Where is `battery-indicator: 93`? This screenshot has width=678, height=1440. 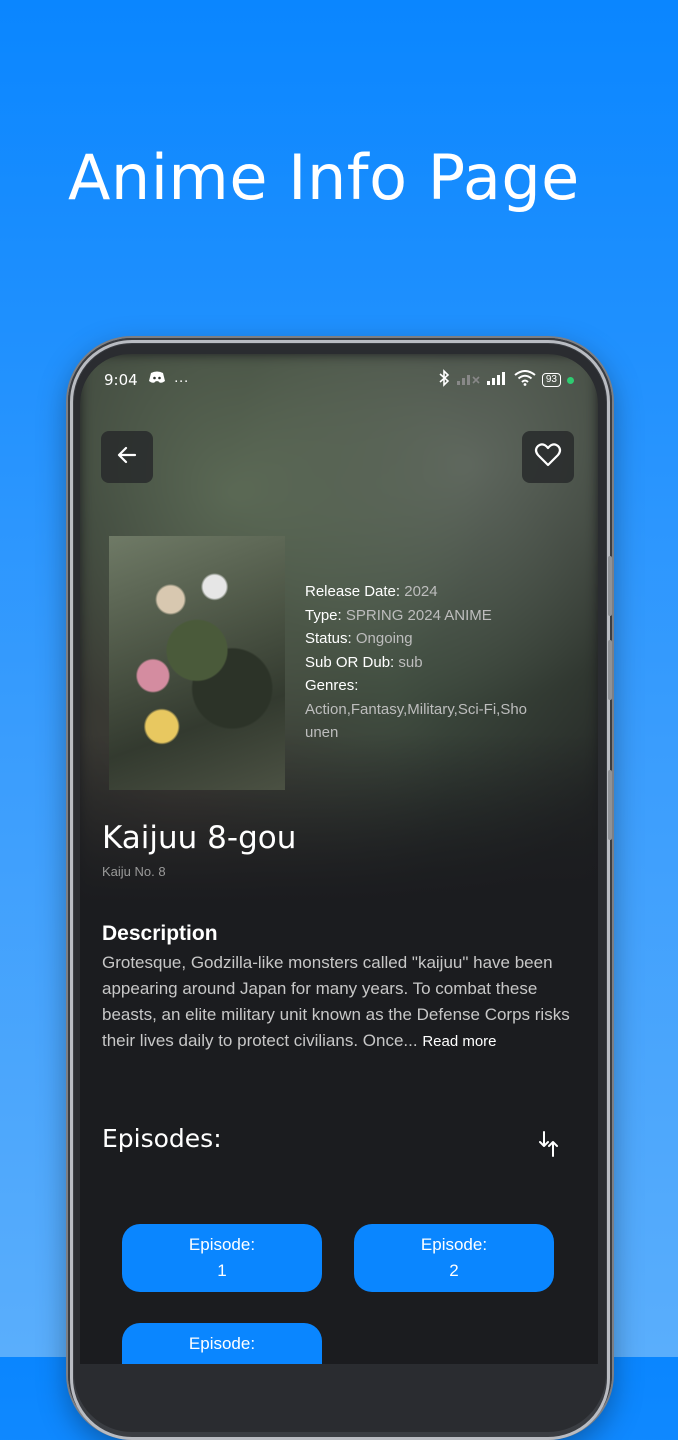 battery-indicator: 93 is located at coordinates (551, 380).